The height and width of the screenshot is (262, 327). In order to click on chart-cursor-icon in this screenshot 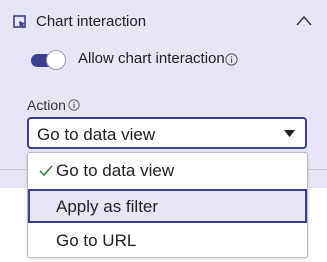, I will do `click(19, 22)`.